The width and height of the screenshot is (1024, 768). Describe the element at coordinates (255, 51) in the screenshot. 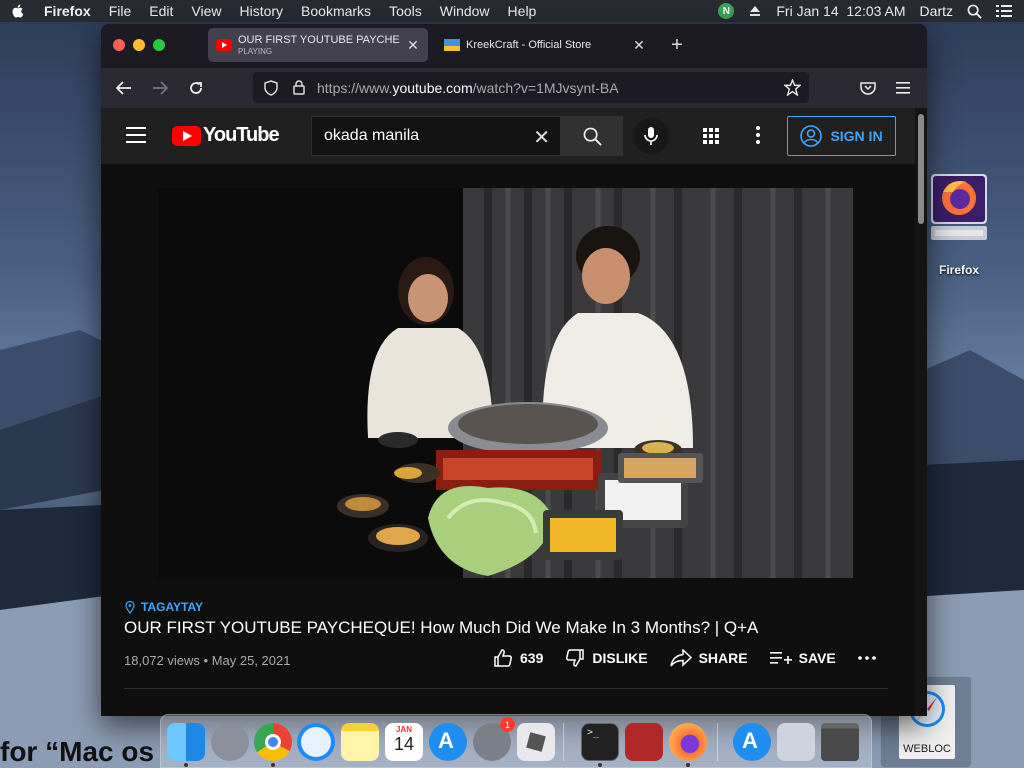

I see `tab-playing-status: PLAYING` at that location.